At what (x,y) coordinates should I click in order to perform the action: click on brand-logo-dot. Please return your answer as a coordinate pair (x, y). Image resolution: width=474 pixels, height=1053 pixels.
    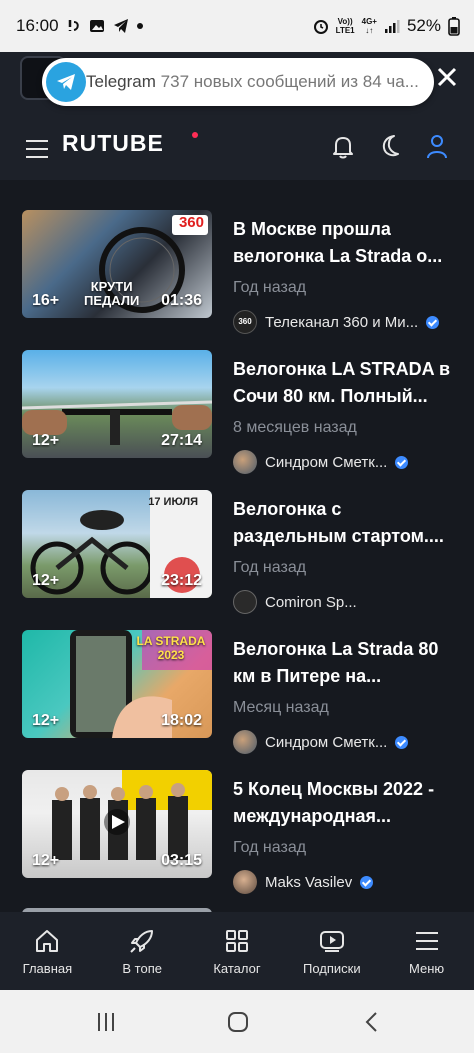
    Looking at the image, I should click on (195, 135).